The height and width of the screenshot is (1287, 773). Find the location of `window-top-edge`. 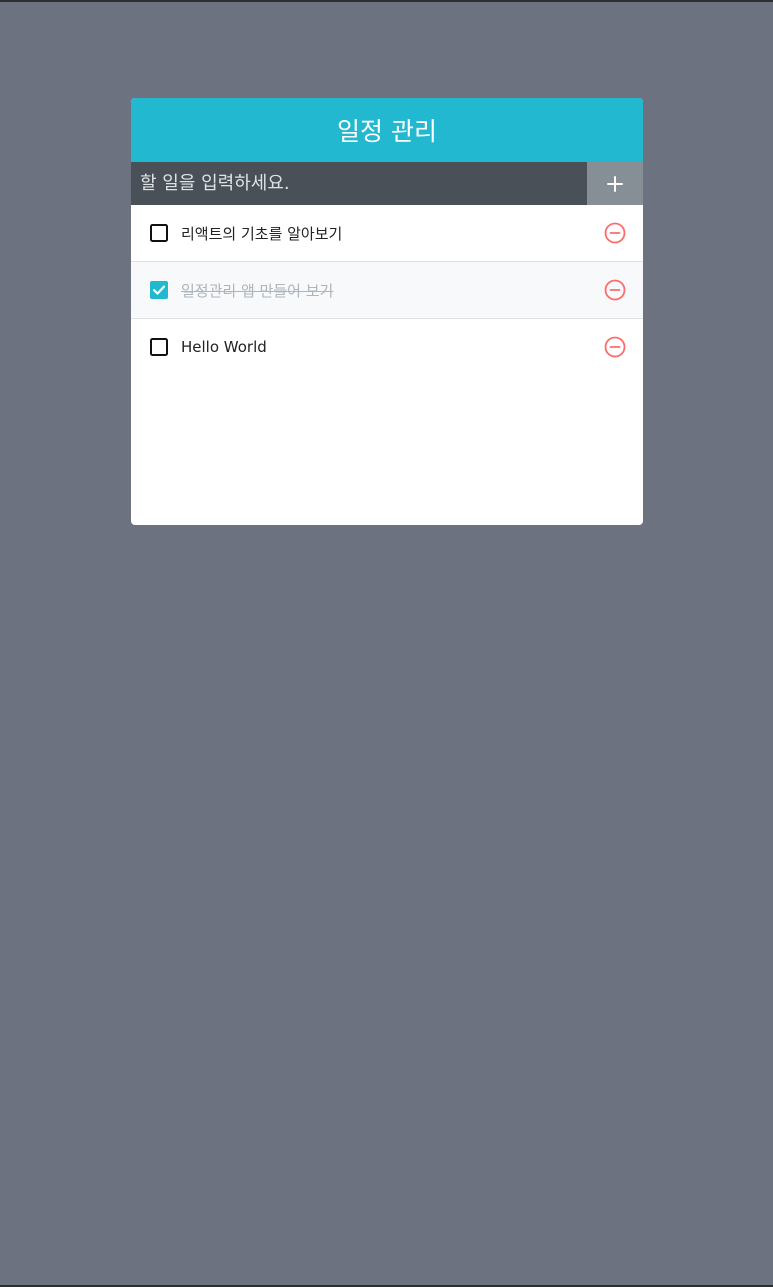

window-top-edge is located at coordinates (386, 1).